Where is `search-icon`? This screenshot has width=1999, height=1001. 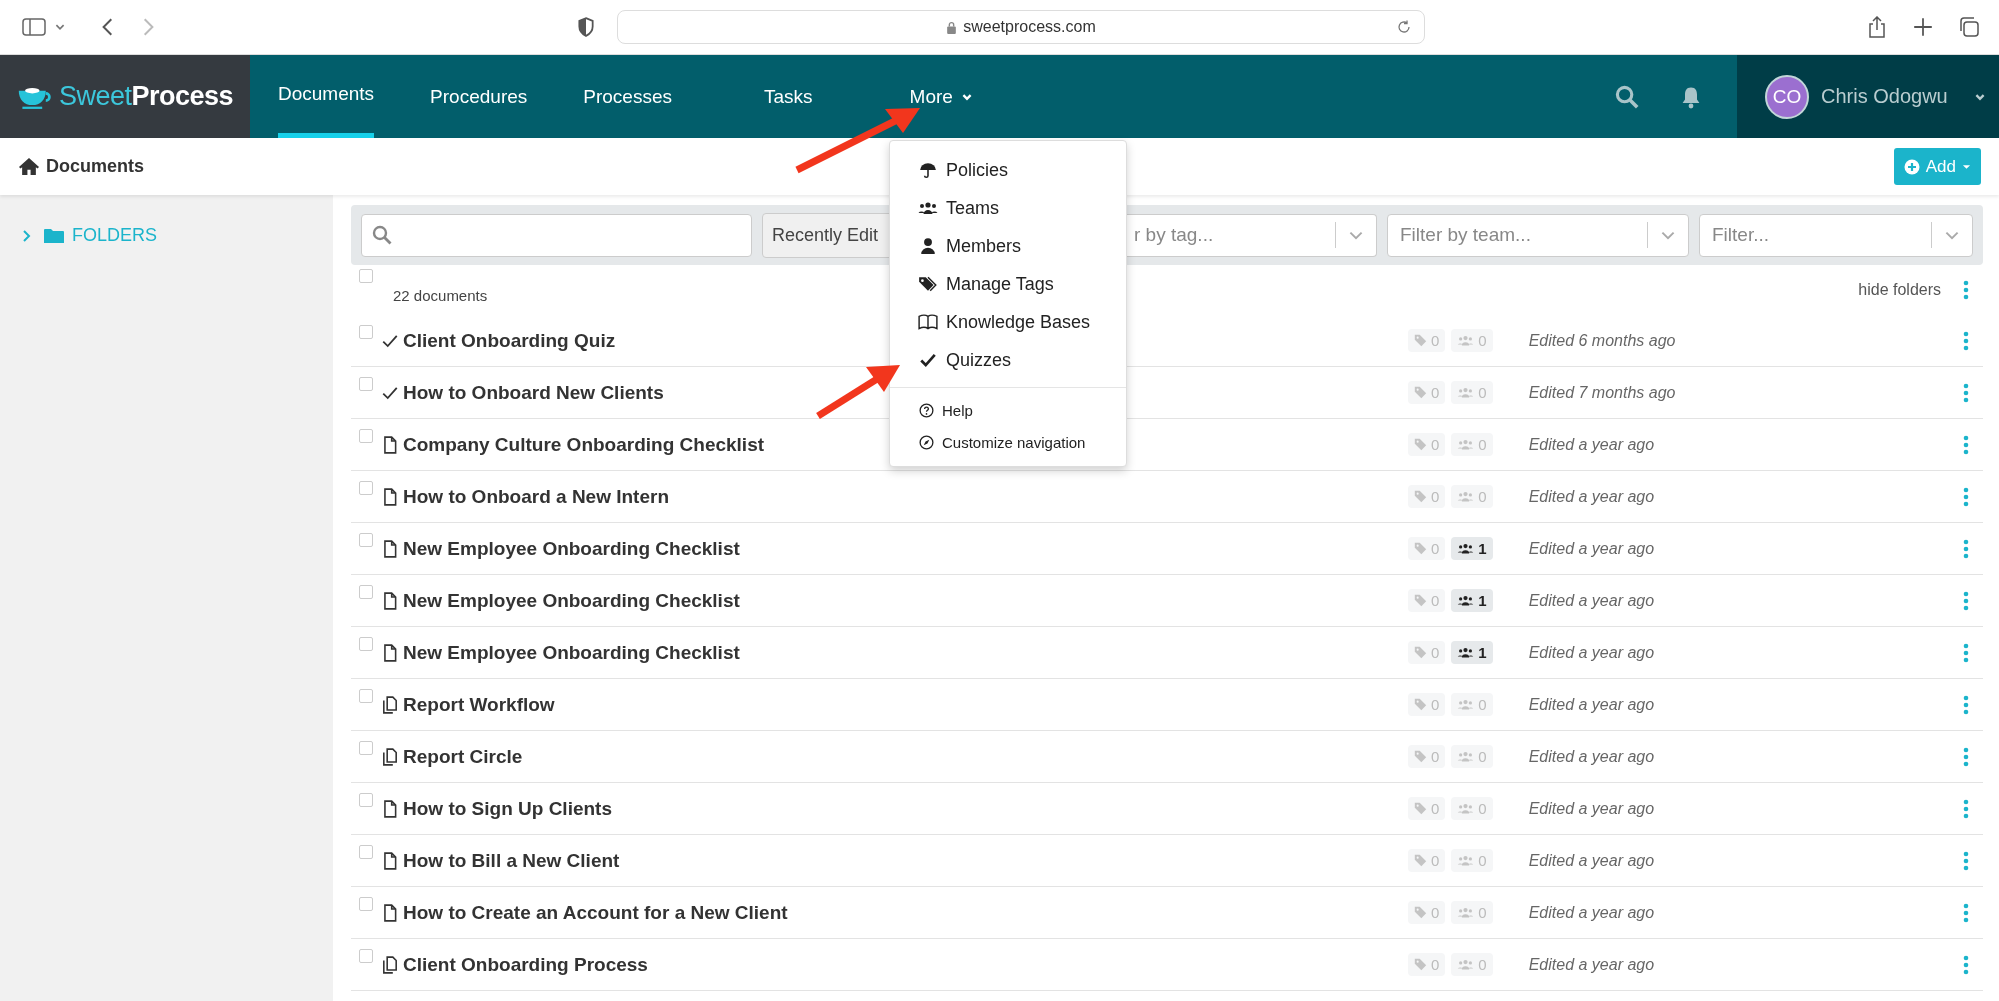
search-icon is located at coordinates (1627, 96).